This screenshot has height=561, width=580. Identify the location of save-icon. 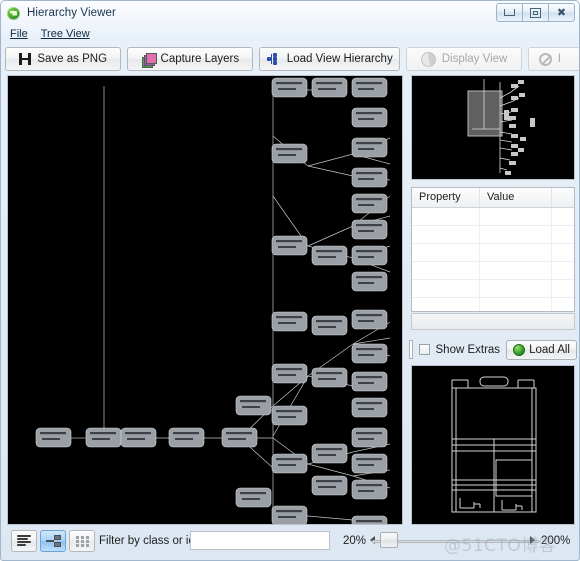
(25, 59).